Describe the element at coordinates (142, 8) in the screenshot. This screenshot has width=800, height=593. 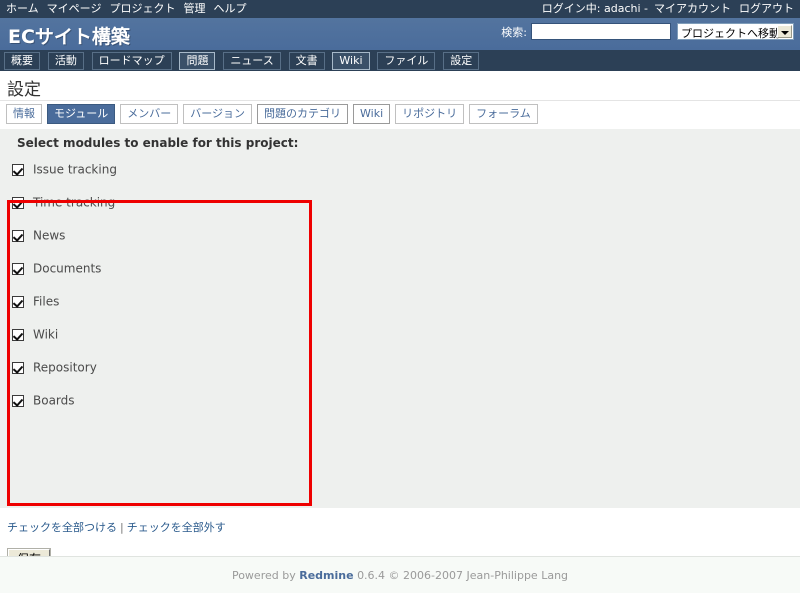
I see `top-menu-item-projects: プロジェクト` at that location.